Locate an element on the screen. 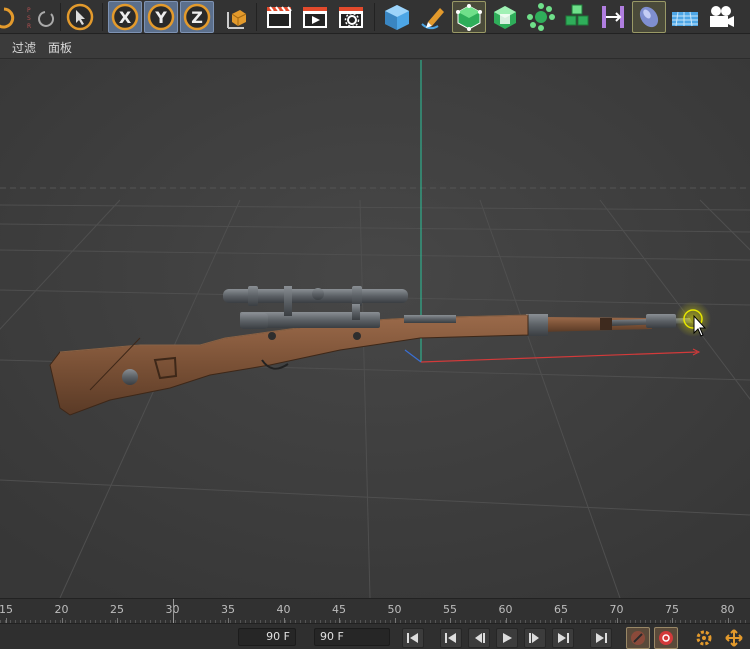 This screenshot has height=649, width=750. z-axis-icon: Z is located at coordinates (197, 17).